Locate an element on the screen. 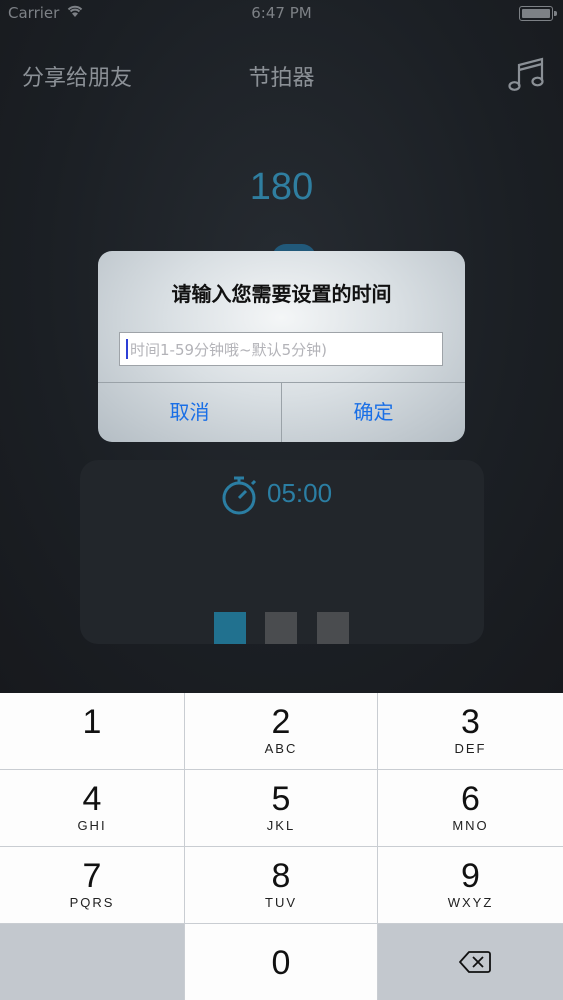 The image size is (563, 1000). alert-title: 请输入您需要设置的时间 is located at coordinates (281, 294).